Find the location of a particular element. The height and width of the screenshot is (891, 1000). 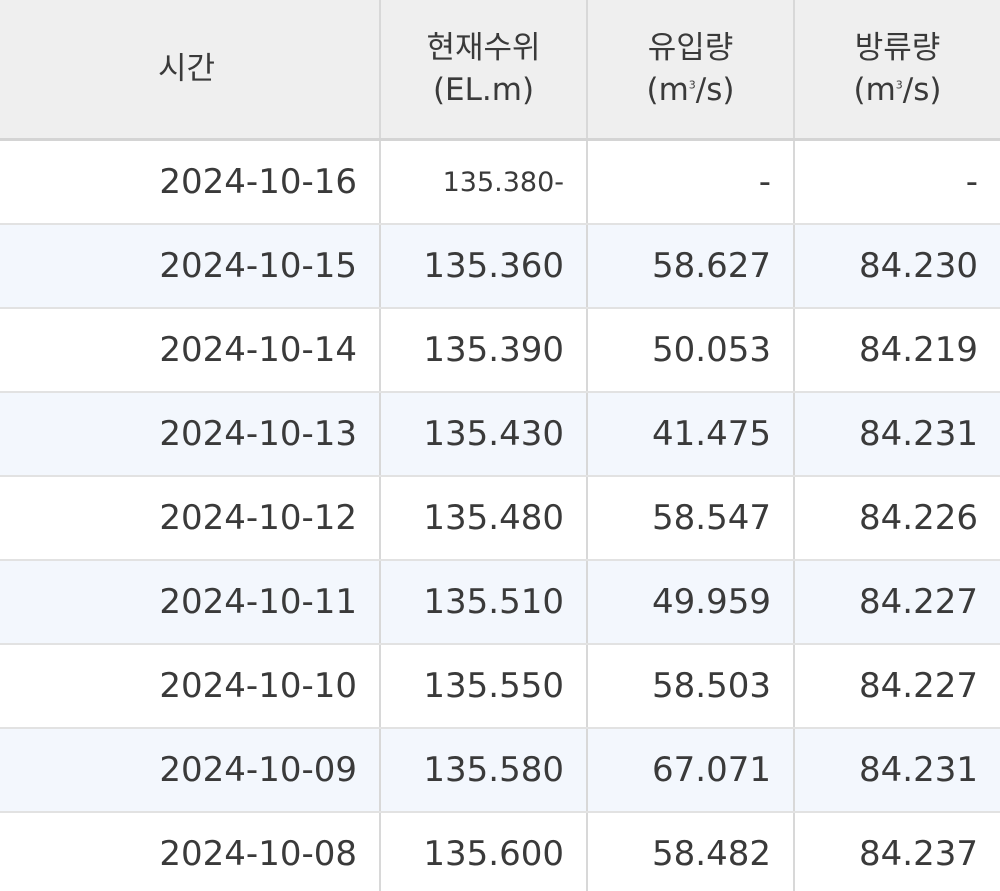

cell-inflow: 50.053 is located at coordinates (691, 350).